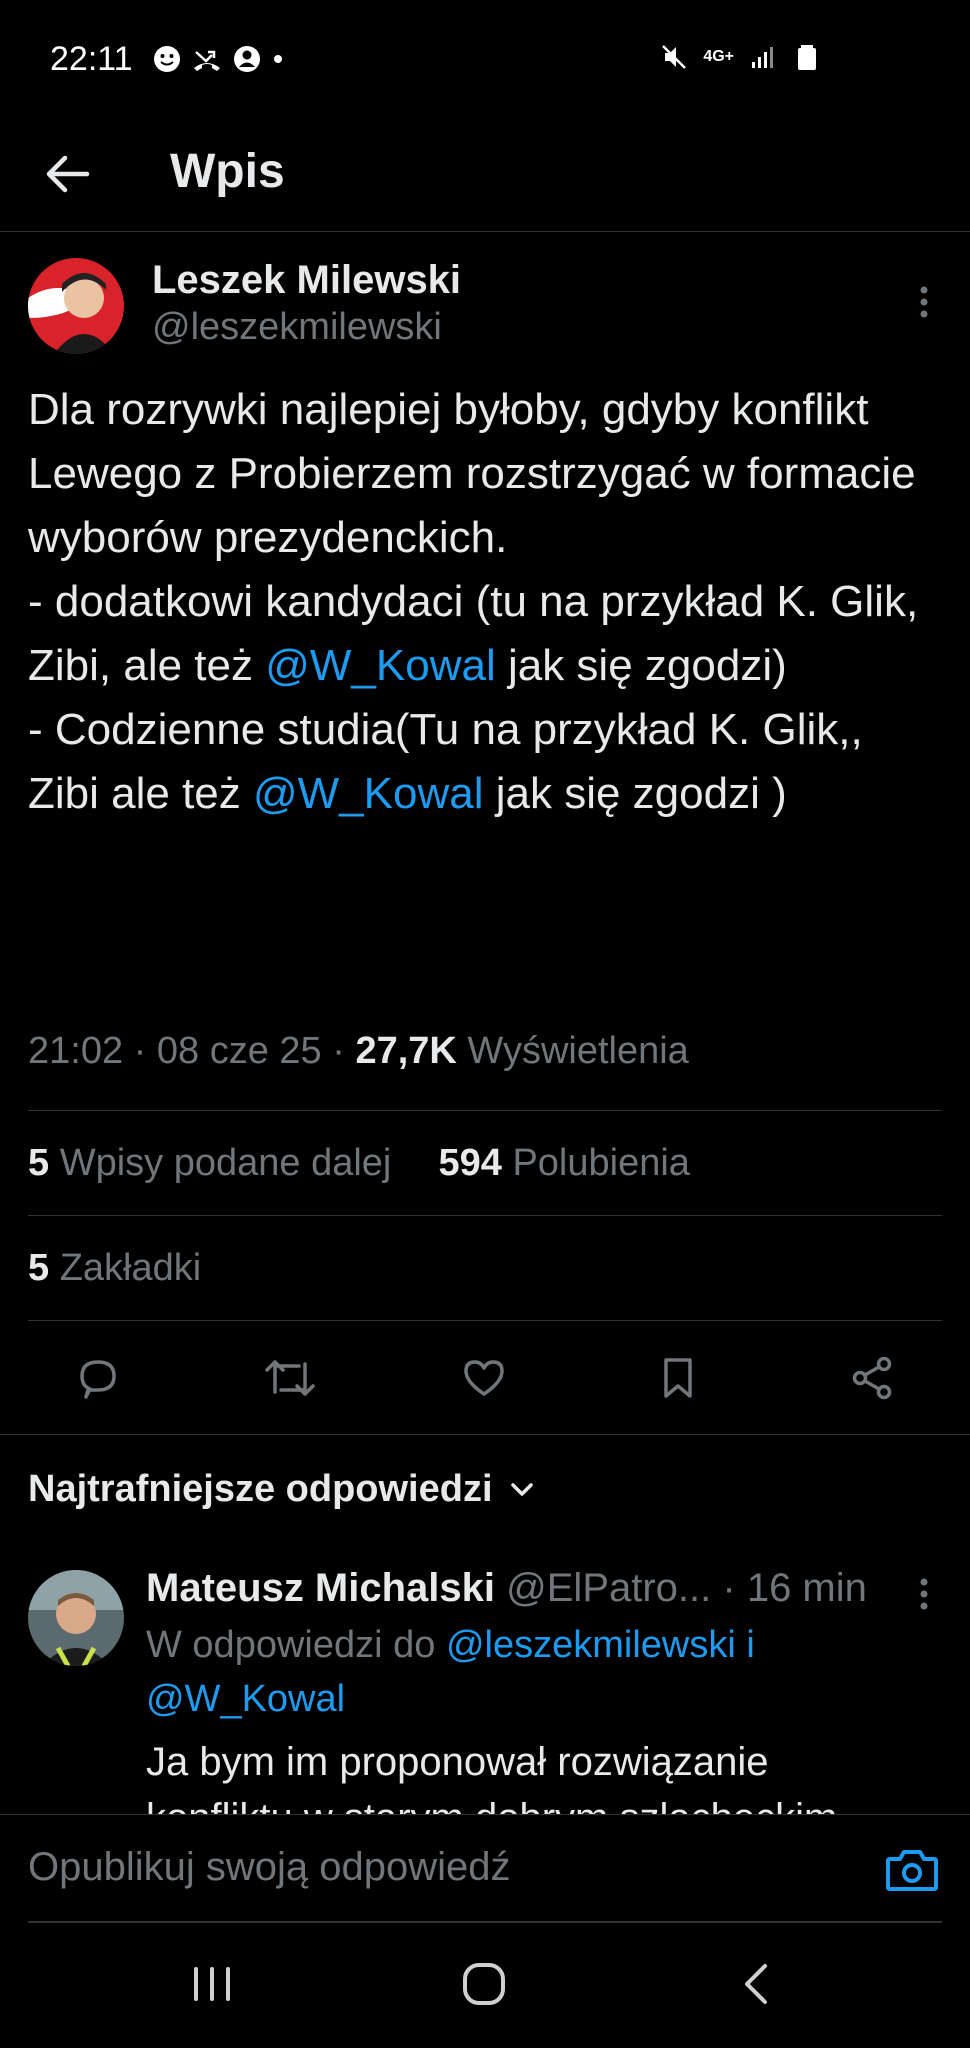  I want to click on bookmarks-count: 5, so click(39, 1268).